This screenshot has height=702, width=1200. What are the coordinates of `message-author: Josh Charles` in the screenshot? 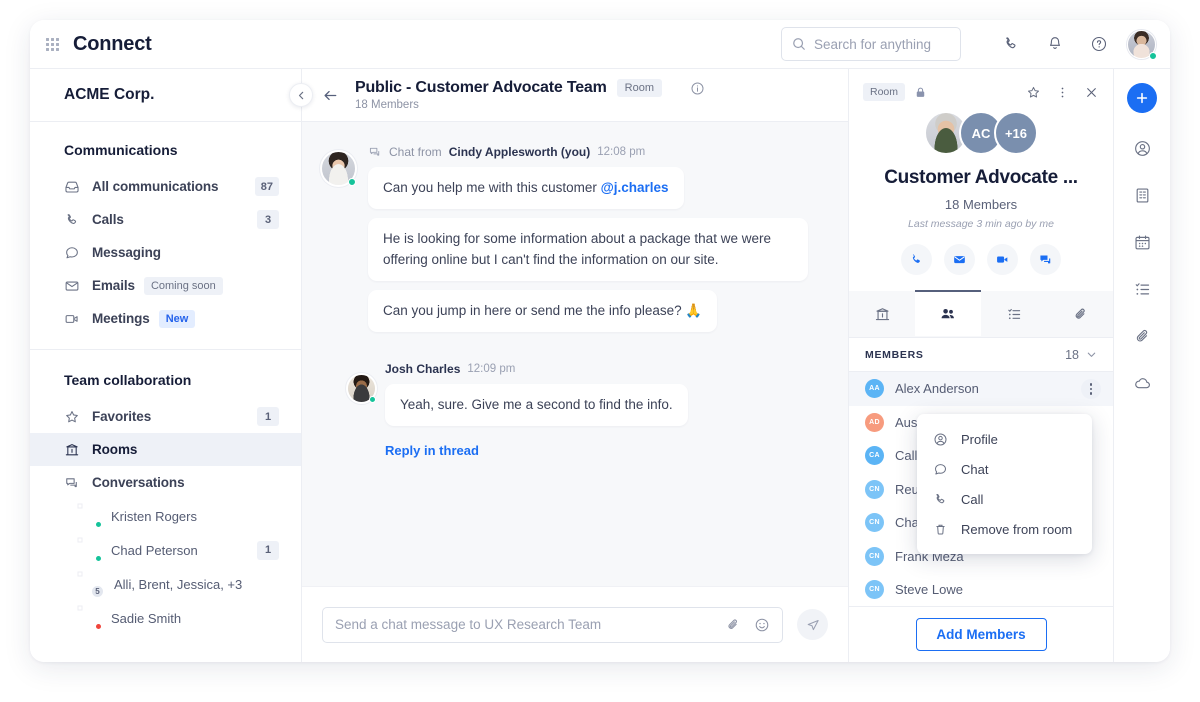 It's located at (423, 369).